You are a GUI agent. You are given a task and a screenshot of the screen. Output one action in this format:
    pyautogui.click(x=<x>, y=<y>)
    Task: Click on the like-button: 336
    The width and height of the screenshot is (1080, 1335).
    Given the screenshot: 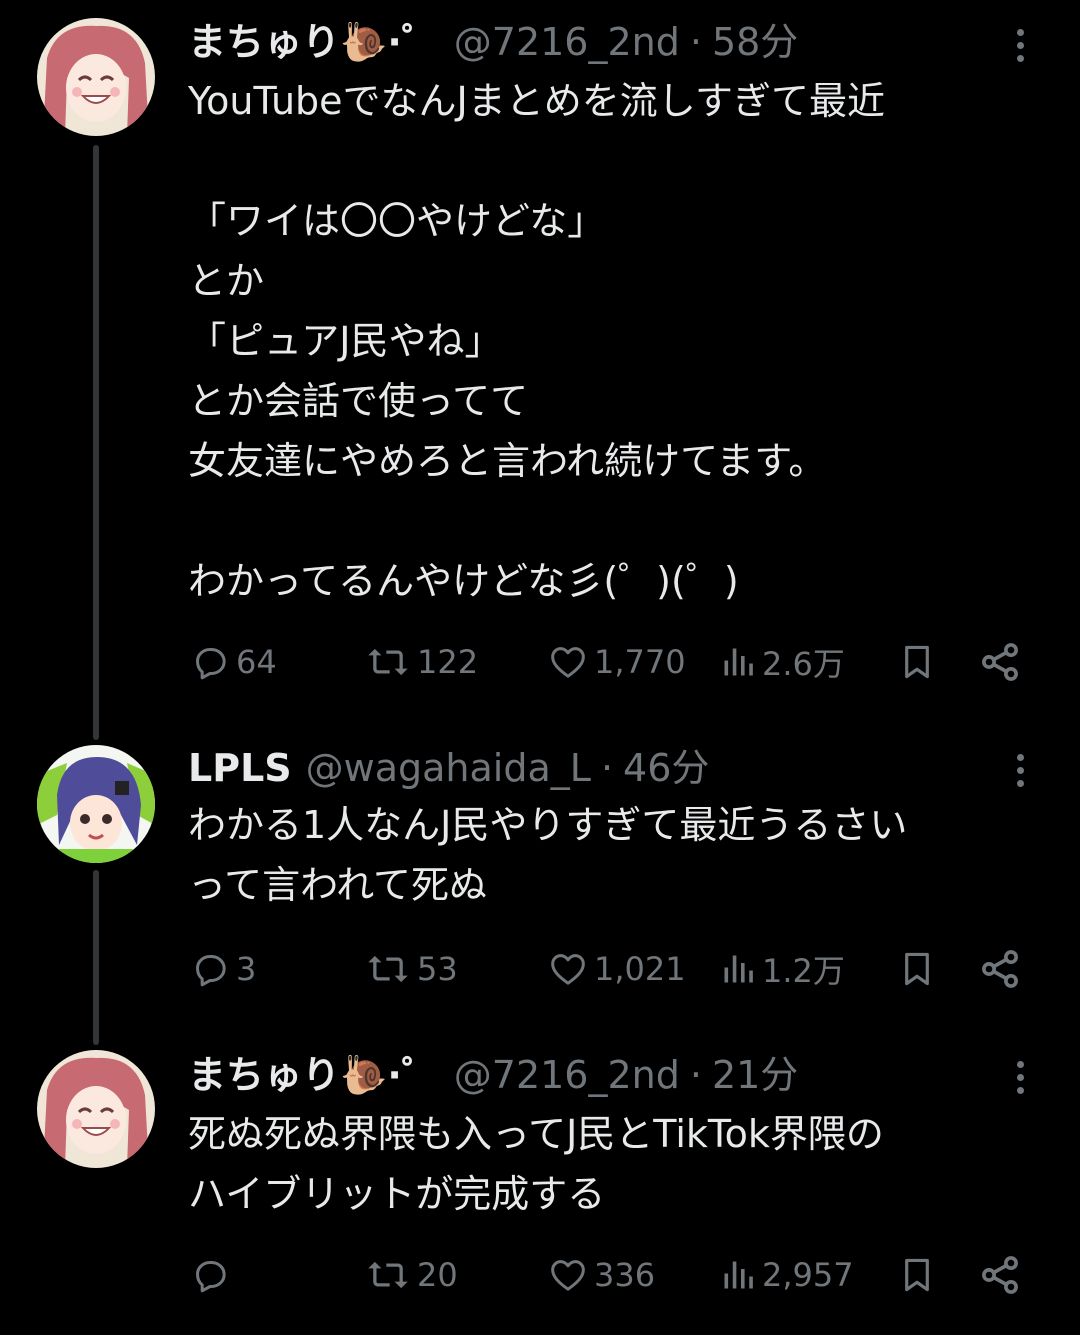 What is the action you would take?
    pyautogui.click(x=601, y=1275)
    